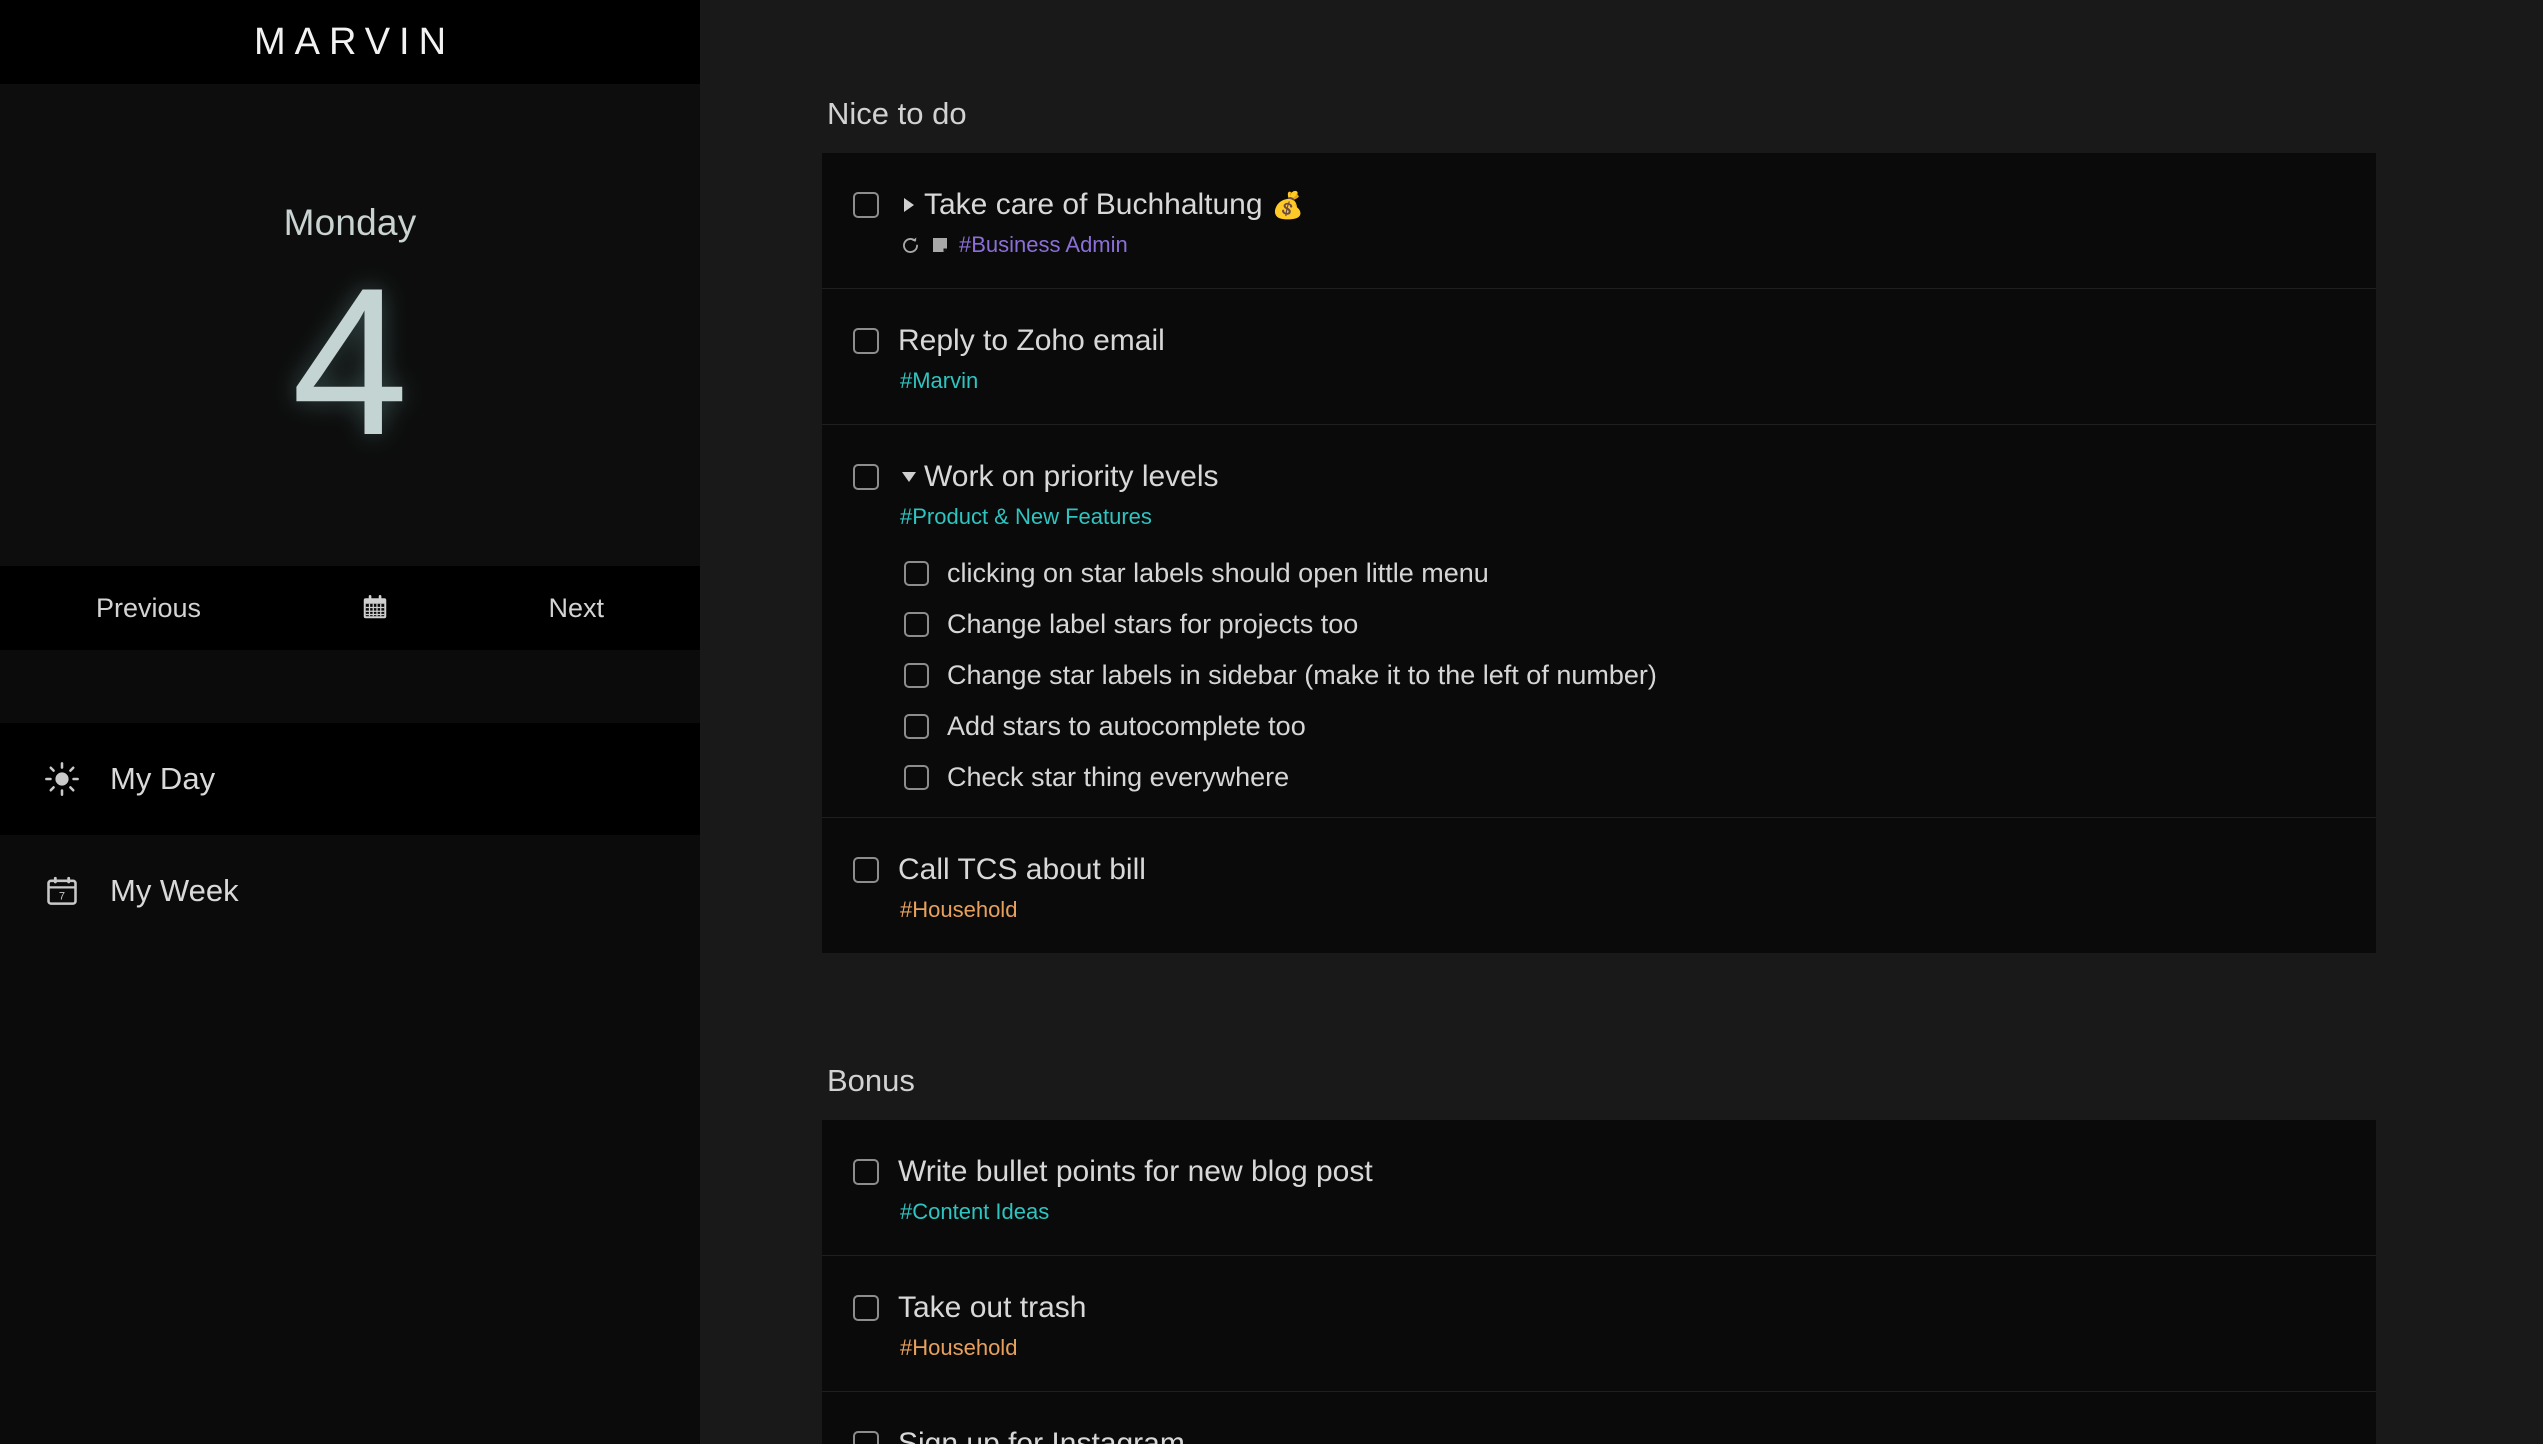 This screenshot has height=1444, width=2543. I want to click on task-content: Reply to Zoho email #Marvin, so click(1637, 358).